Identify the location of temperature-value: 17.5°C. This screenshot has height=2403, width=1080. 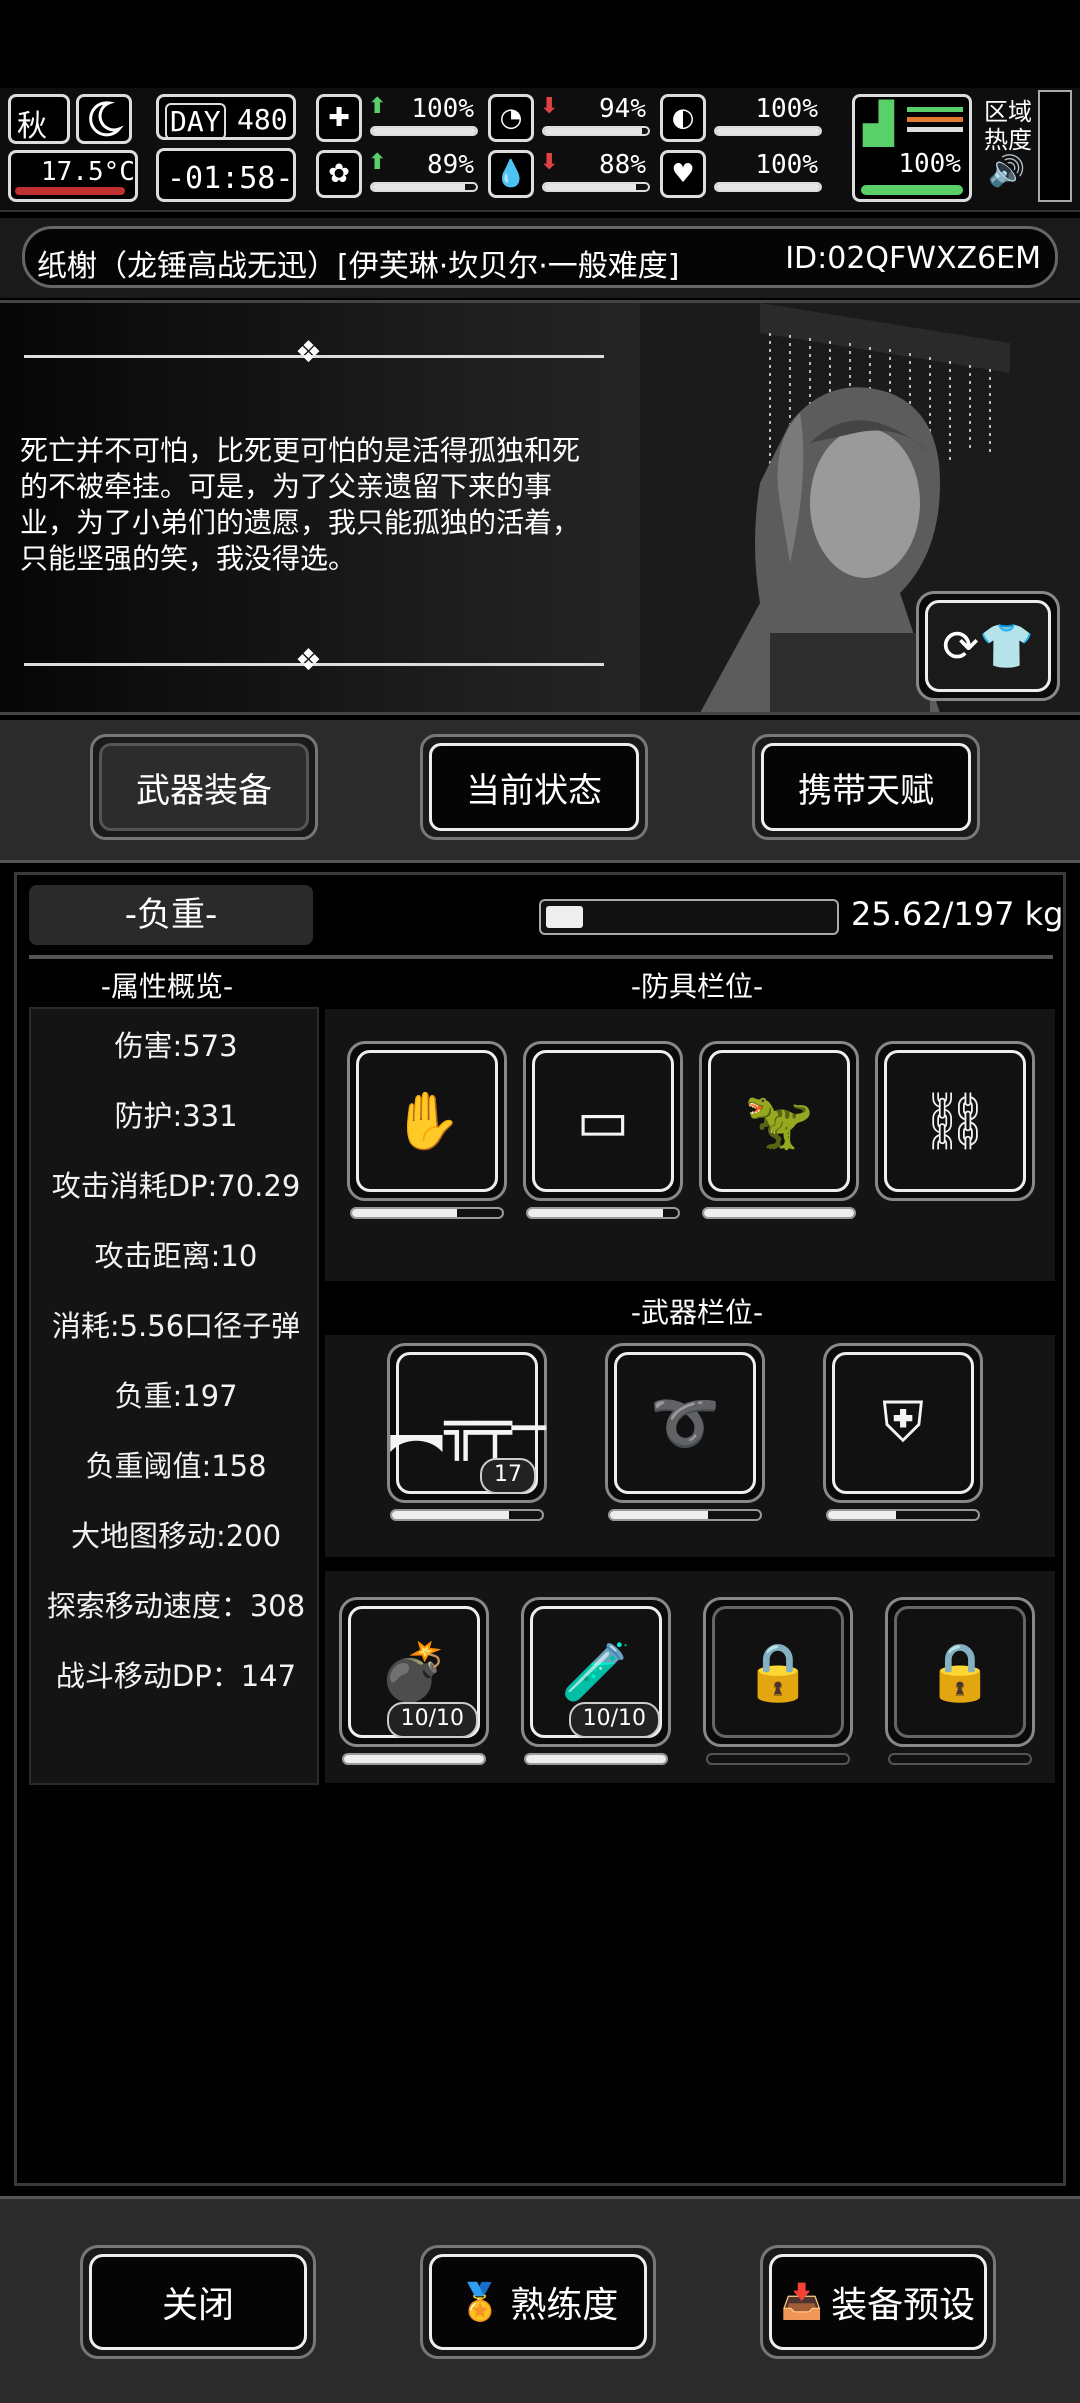
(88, 172).